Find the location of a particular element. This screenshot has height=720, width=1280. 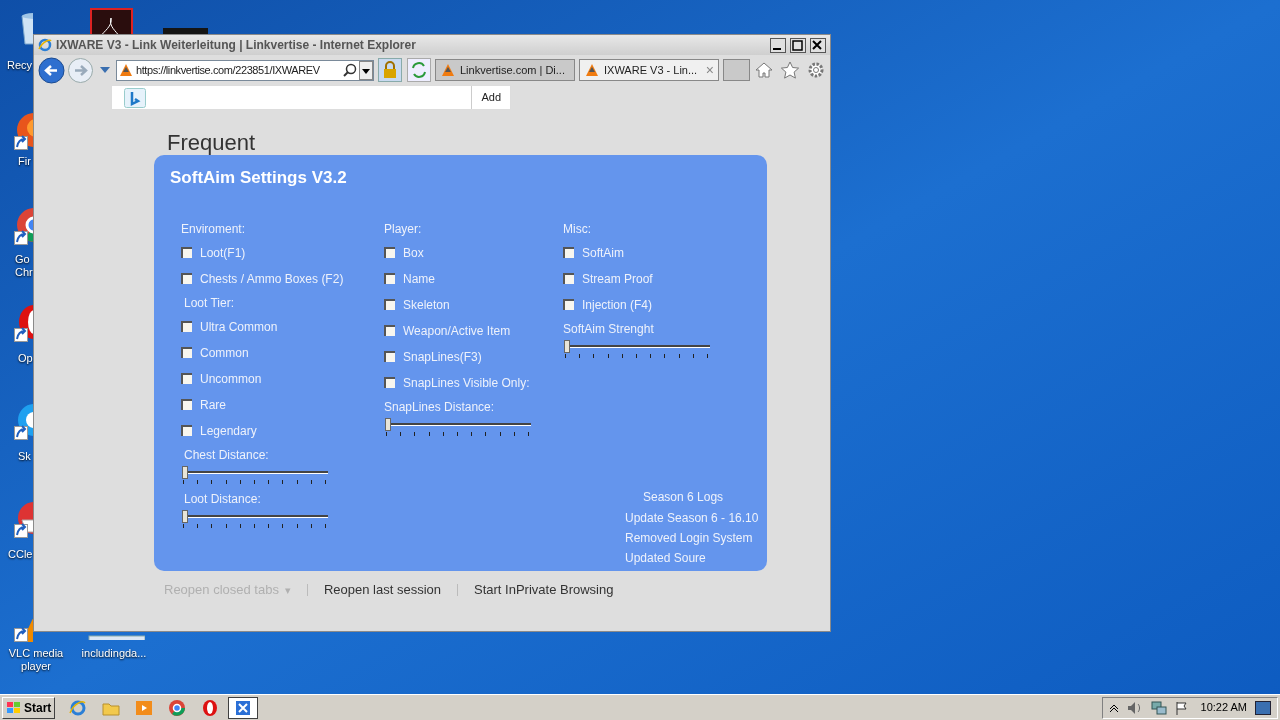

page-heading: Frequent is located at coordinates (211, 143).